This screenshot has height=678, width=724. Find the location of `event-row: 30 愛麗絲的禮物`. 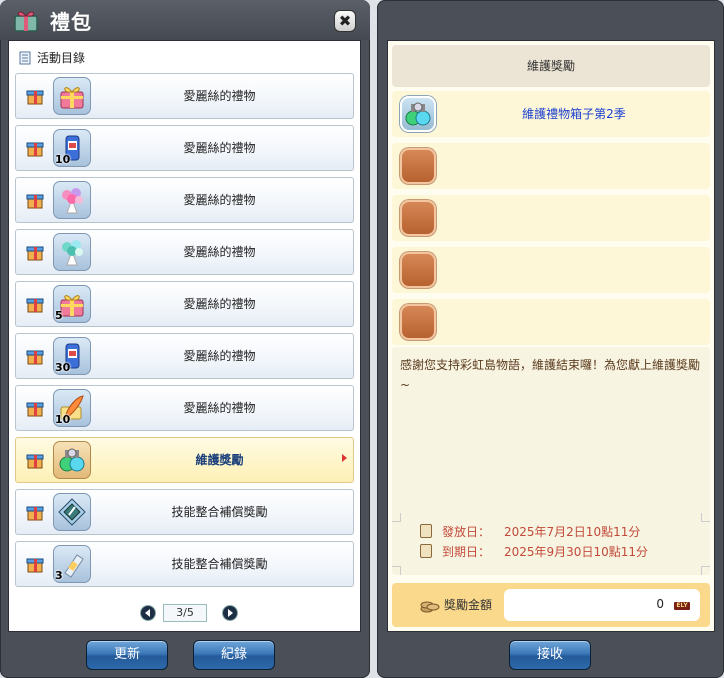

event-row: 30 愛麗絲的禮物 is located at coordinates (184, 356).